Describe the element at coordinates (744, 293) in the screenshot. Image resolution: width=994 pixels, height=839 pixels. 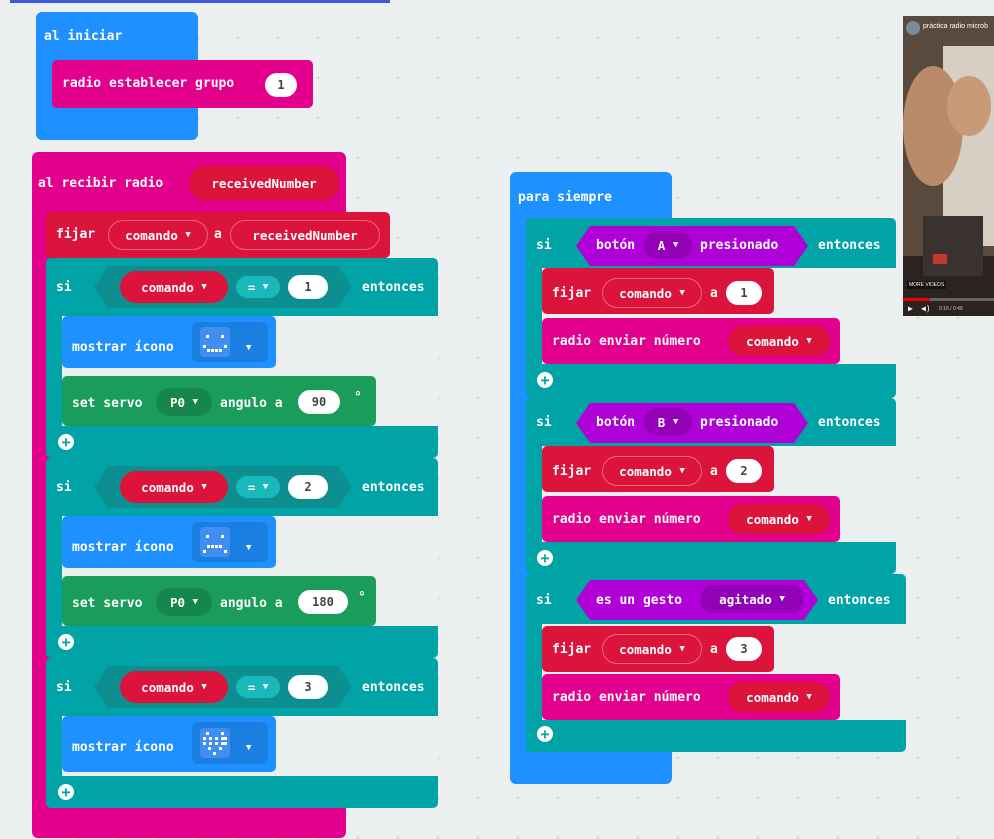
I see `set-value-input: 1` at that location.